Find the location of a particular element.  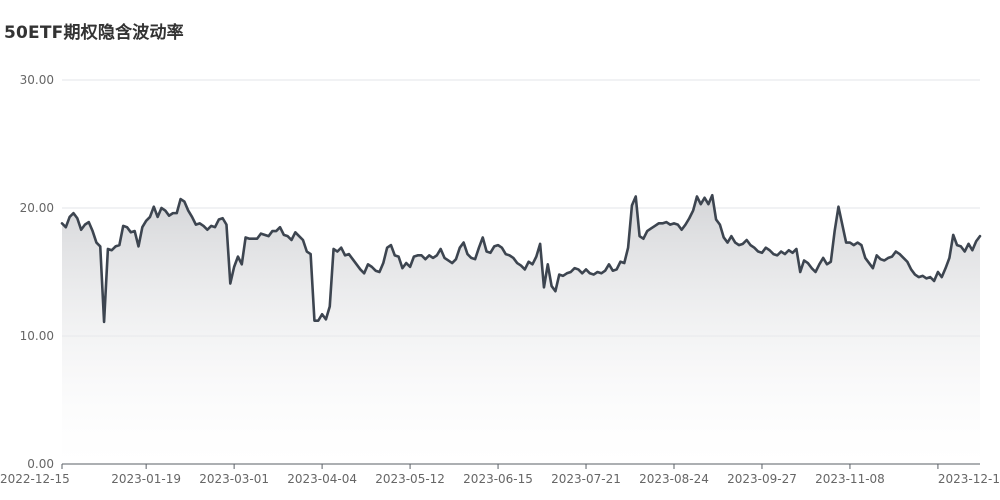

x-tick-label-5: 2023-06-15 is located at coordinates (498, 479).